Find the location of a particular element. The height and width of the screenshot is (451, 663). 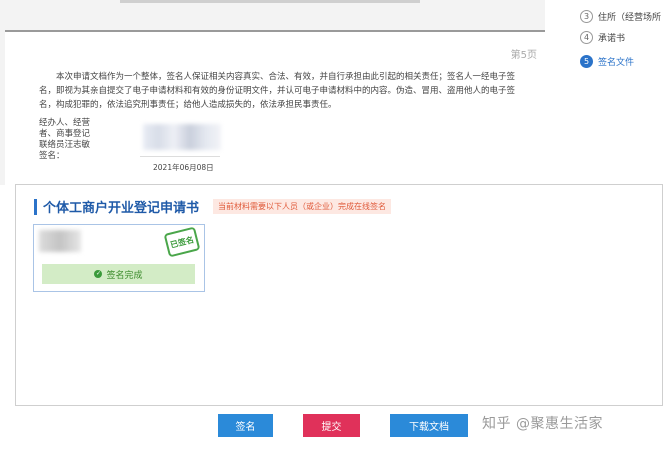

panel-title: 个体工商户开业登记申请书 is located at coordinates (121, 208).